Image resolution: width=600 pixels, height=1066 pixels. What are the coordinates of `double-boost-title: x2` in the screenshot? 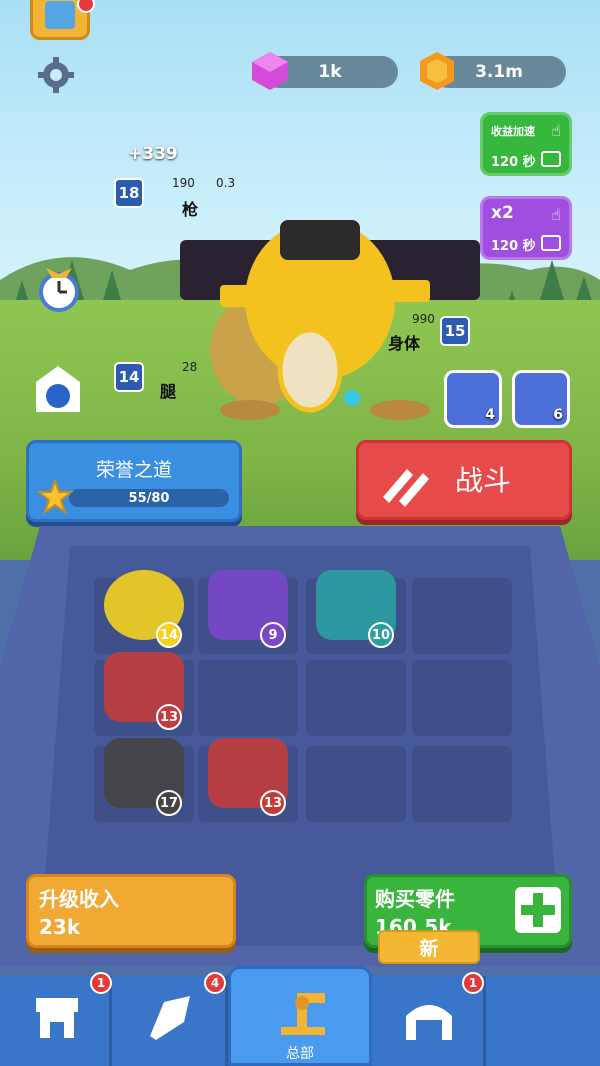 It's located at (502, 213).